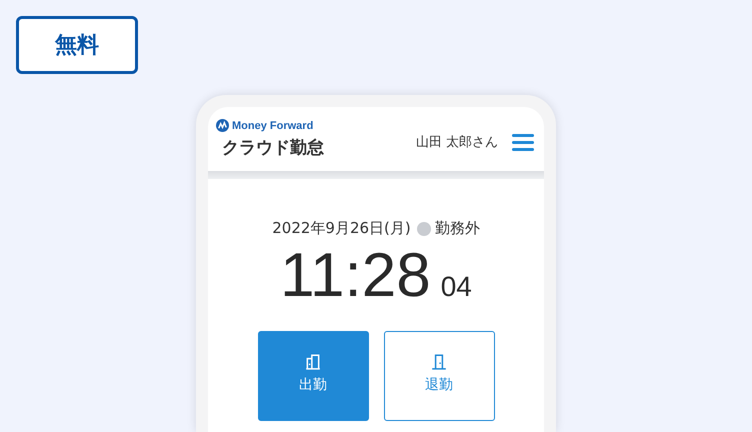 This screenshot has width=752, height=432. Describe the element at coordinates (273, 126) in the screenshot. I see `brand-name: Money Forward` at that location.